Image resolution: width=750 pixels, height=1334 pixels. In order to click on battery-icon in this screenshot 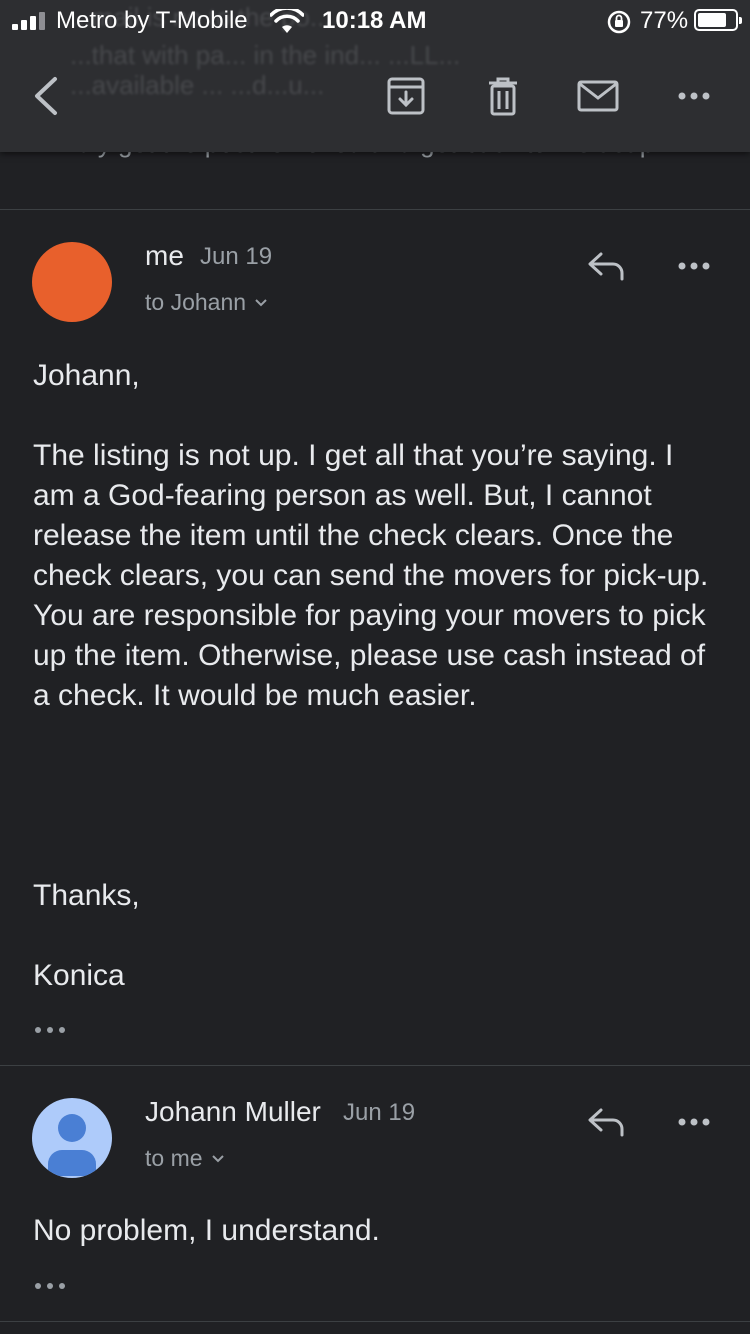, I will do `click(718, 20)`.